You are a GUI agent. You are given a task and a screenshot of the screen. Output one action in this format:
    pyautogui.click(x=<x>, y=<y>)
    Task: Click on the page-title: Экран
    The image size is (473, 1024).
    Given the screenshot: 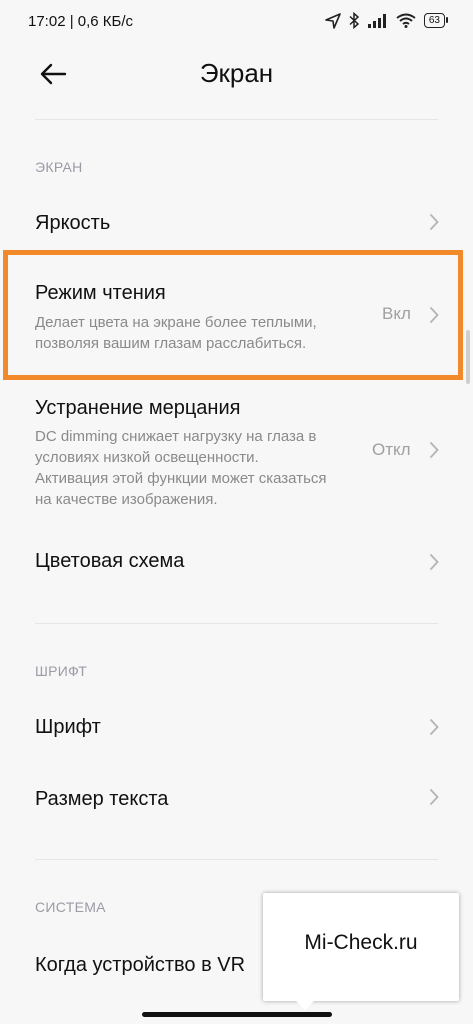 What is the action you would take?
    pyautogui.click(x=236, y=73)
    